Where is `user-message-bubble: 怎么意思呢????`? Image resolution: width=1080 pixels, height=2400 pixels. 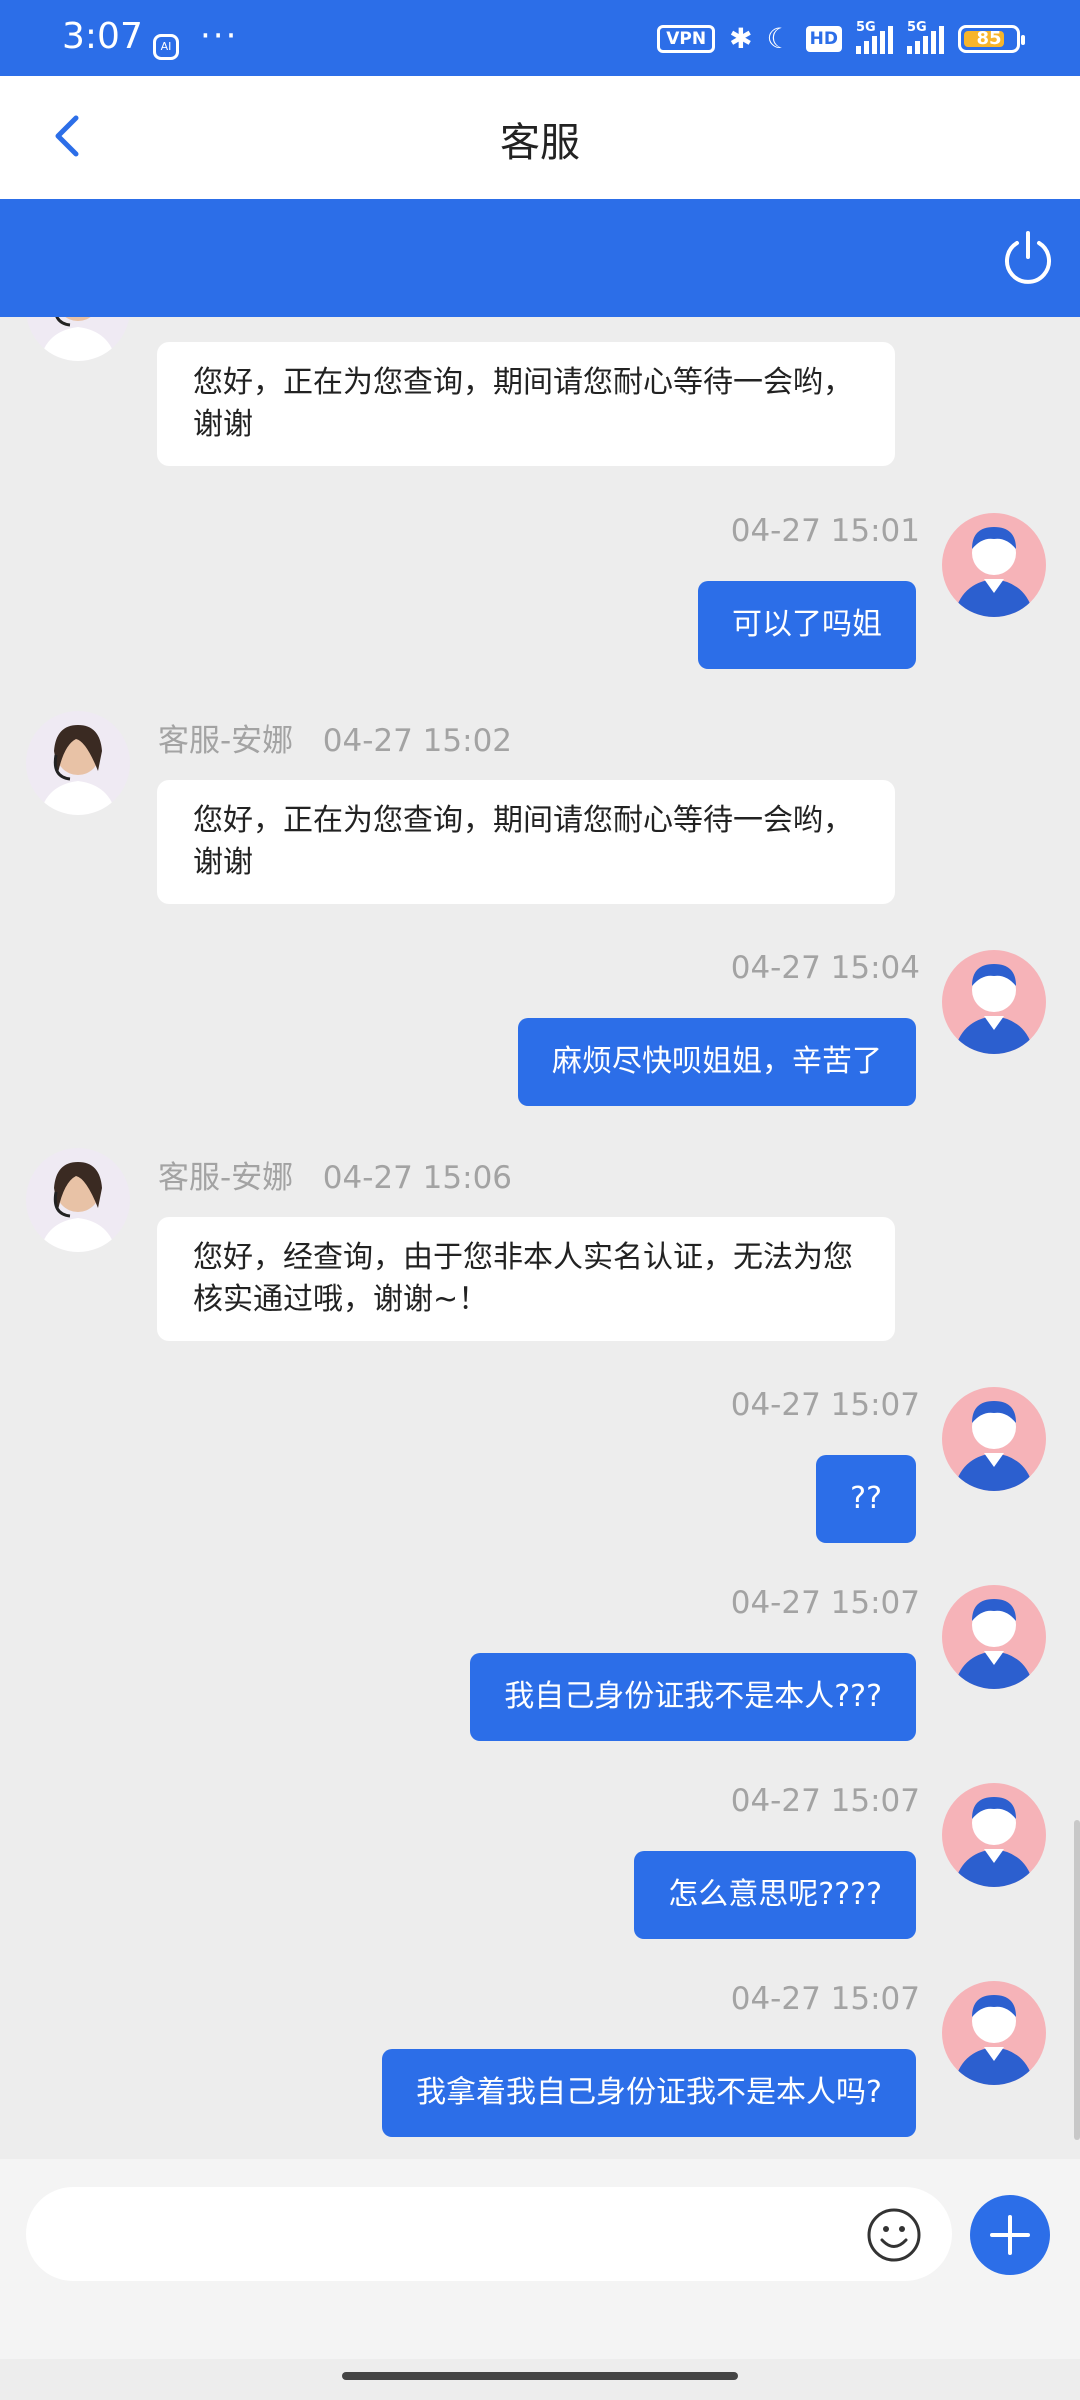 user-message-bubble: 怎么意思呢???? is located at coordinates (775, 1895).